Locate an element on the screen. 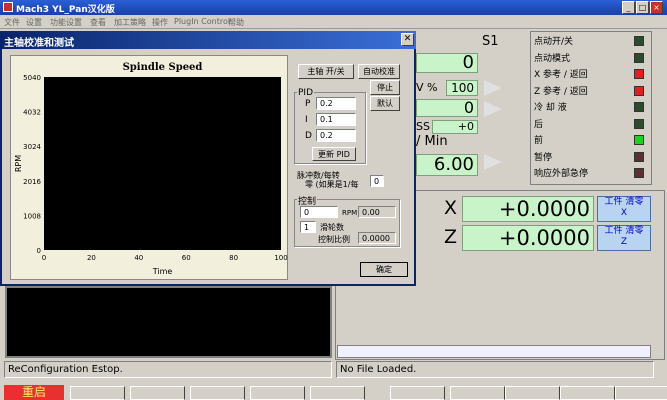  update-pid-button: 更新 PID is located at coordinates (334, 154).